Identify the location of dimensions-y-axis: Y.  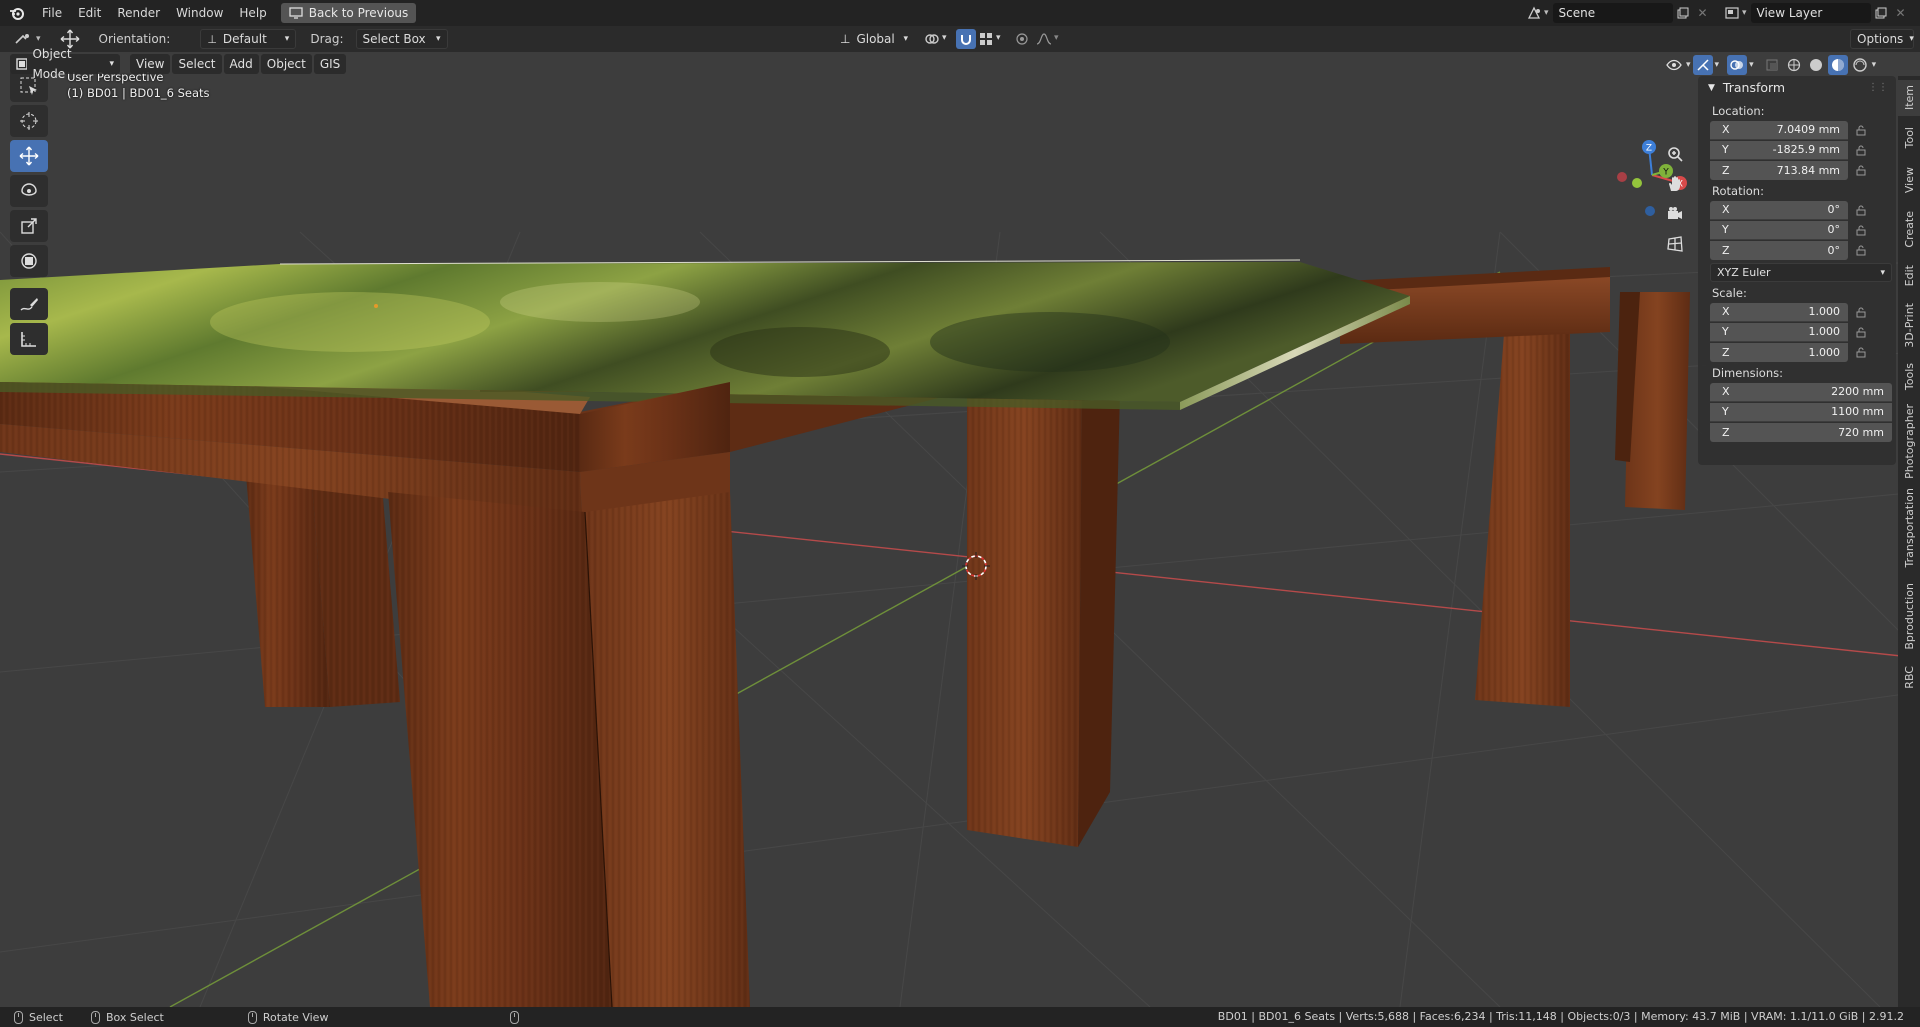
(1725, 411).